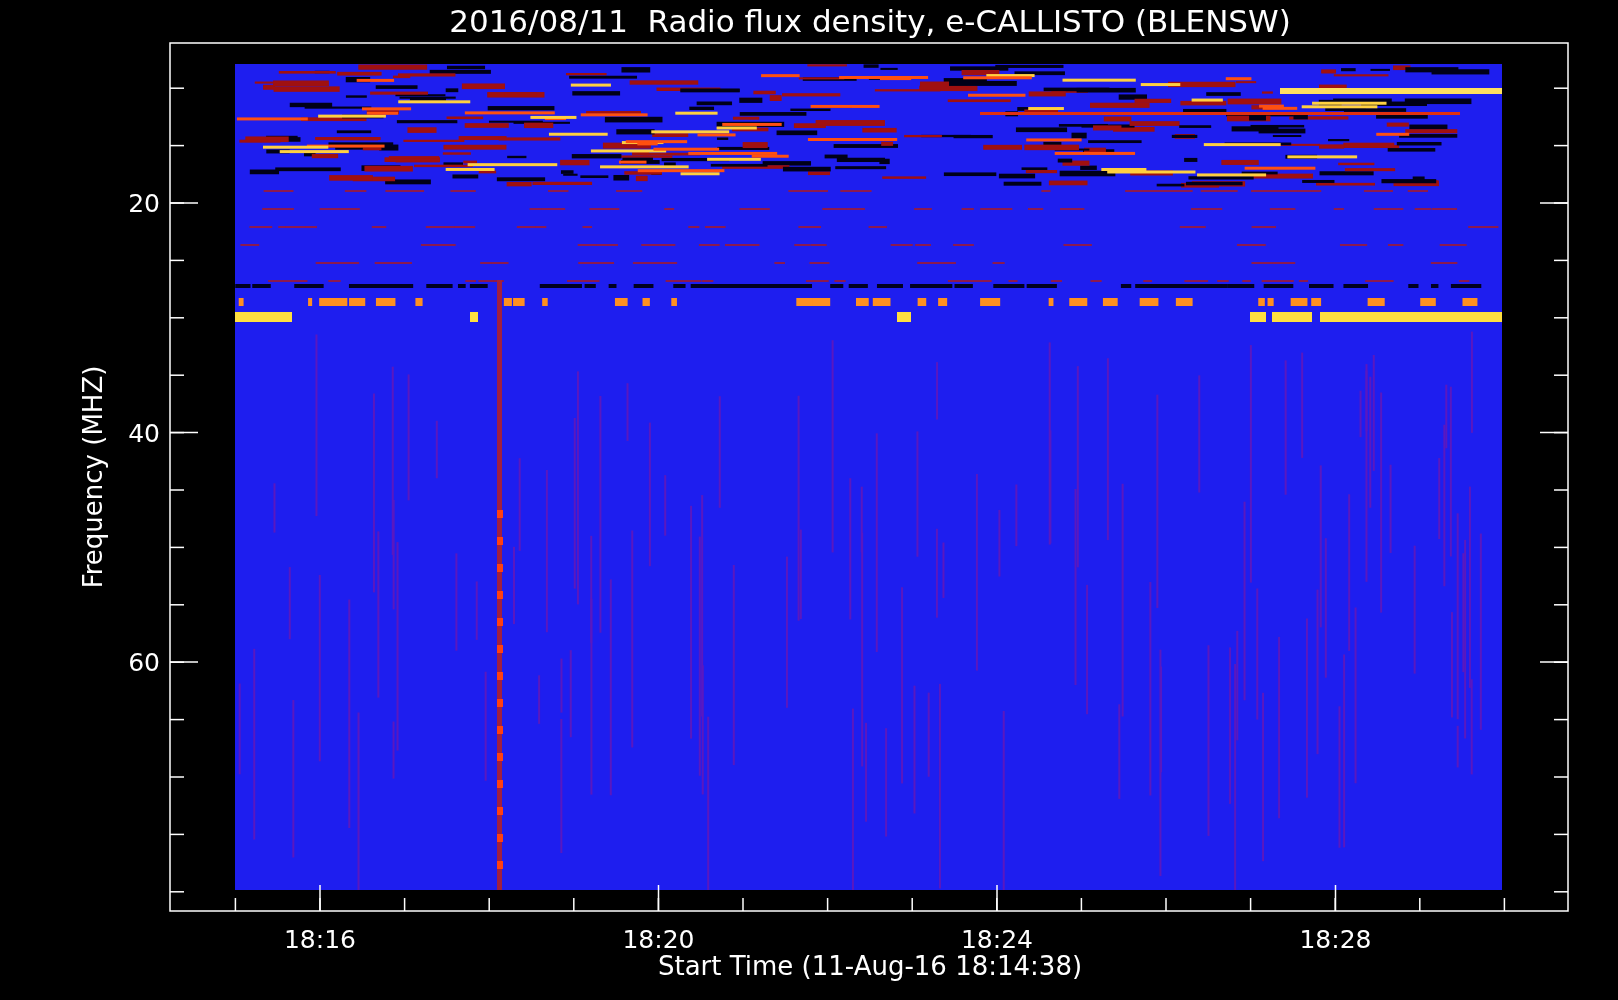 Image resolution: width=1618 pixels, height=1000 pixels. Describe the element at coordinates (93, 477) in the screenshot. I see `y-axis-label: Frequency (MHZ)` at that location.